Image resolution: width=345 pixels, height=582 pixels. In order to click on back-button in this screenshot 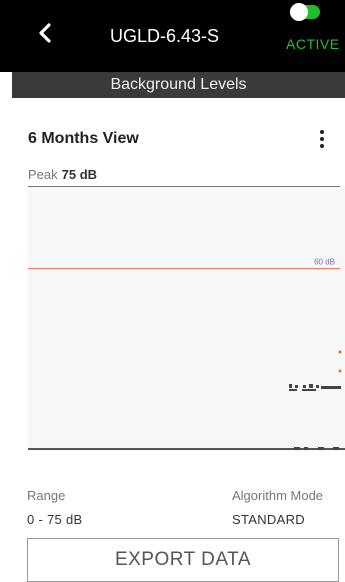, I will do `click(45, 33)`.